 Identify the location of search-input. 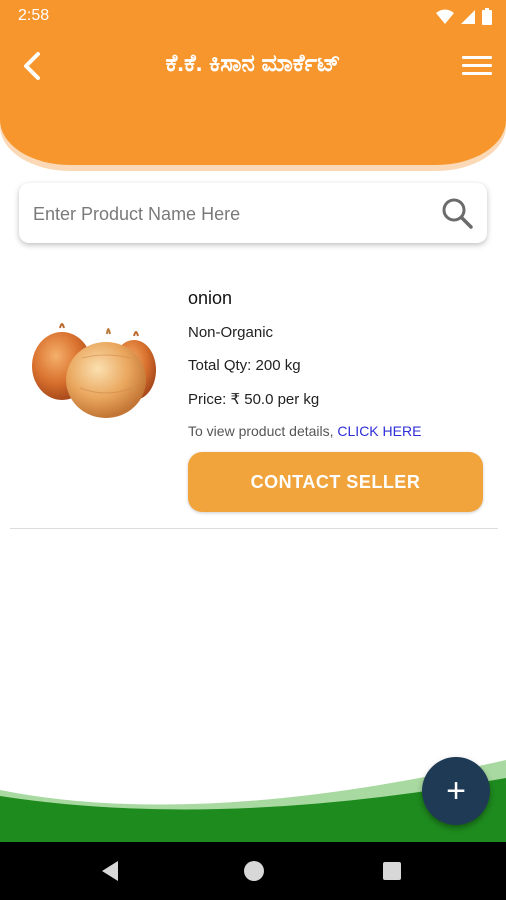
(233, 214).